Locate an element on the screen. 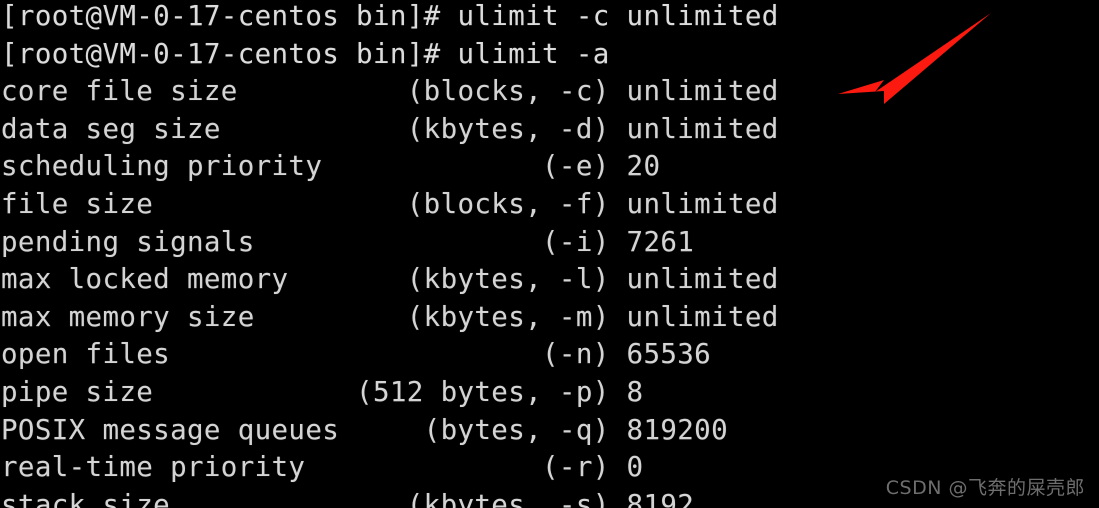  terminal-line-2: [root@VM-0-17-centos bin]# ulimit -a is located at coordinates (305, 53).